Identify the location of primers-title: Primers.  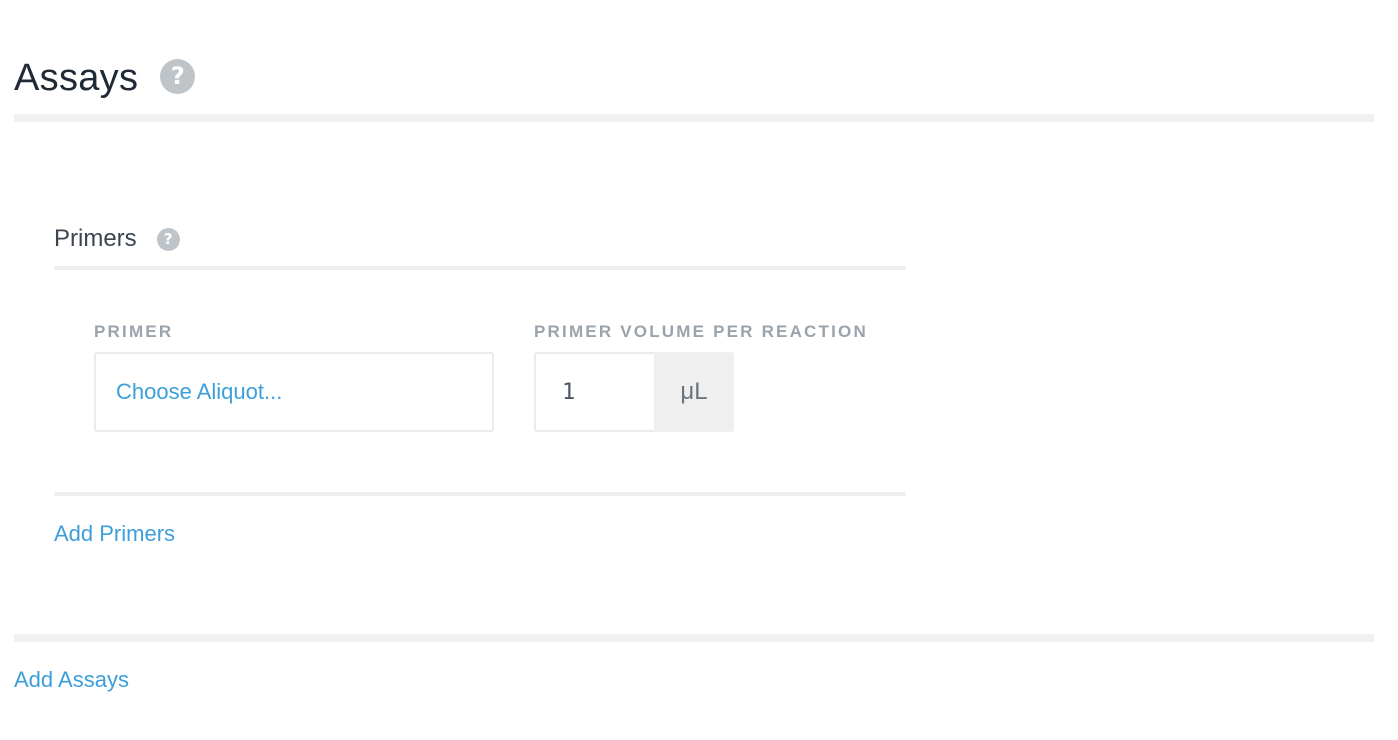
(95, 238).